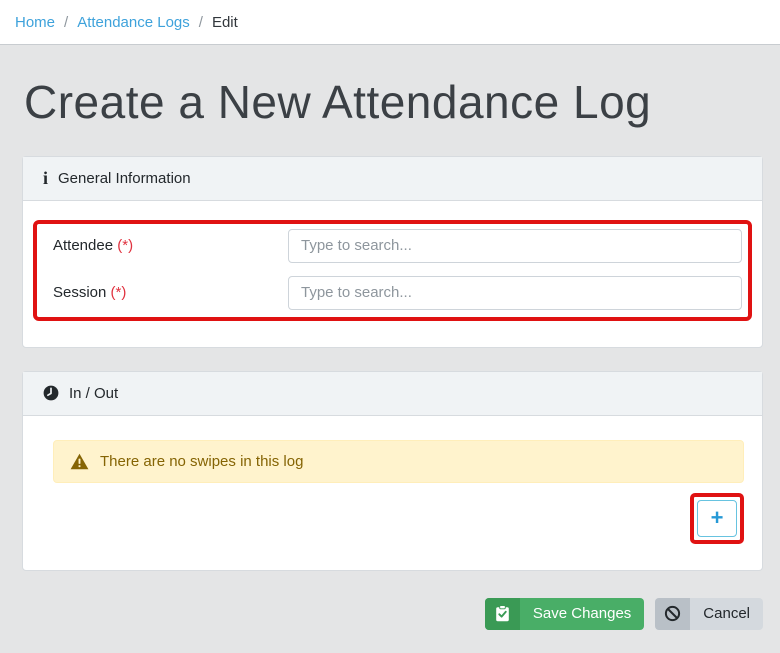 The height and width of the screenshot is (653, 780). Describe the element at coordinates (392, 613) in the screenshot. I see `form-actions: Save Changes Cancel` at that location.